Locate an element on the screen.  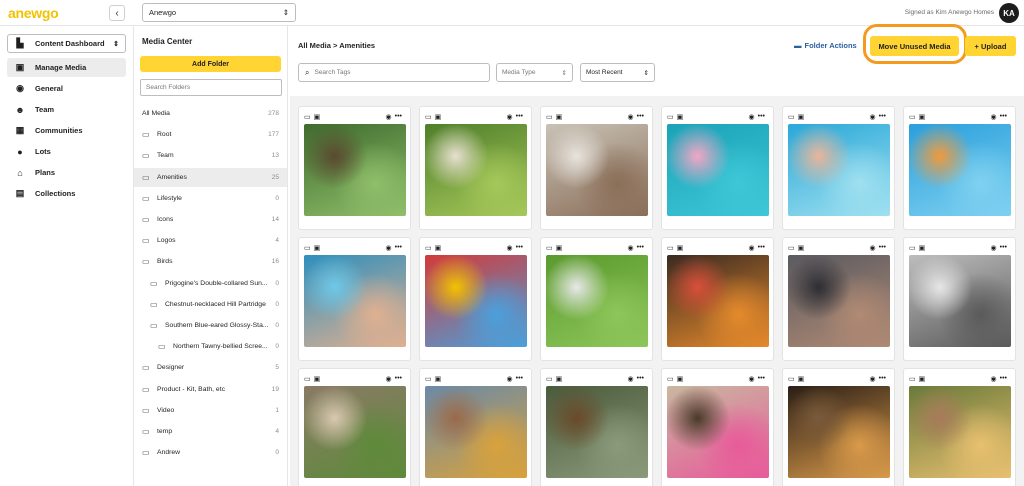
nav-item-plans: ⌂ Plans is located at coordinates (66, 172).